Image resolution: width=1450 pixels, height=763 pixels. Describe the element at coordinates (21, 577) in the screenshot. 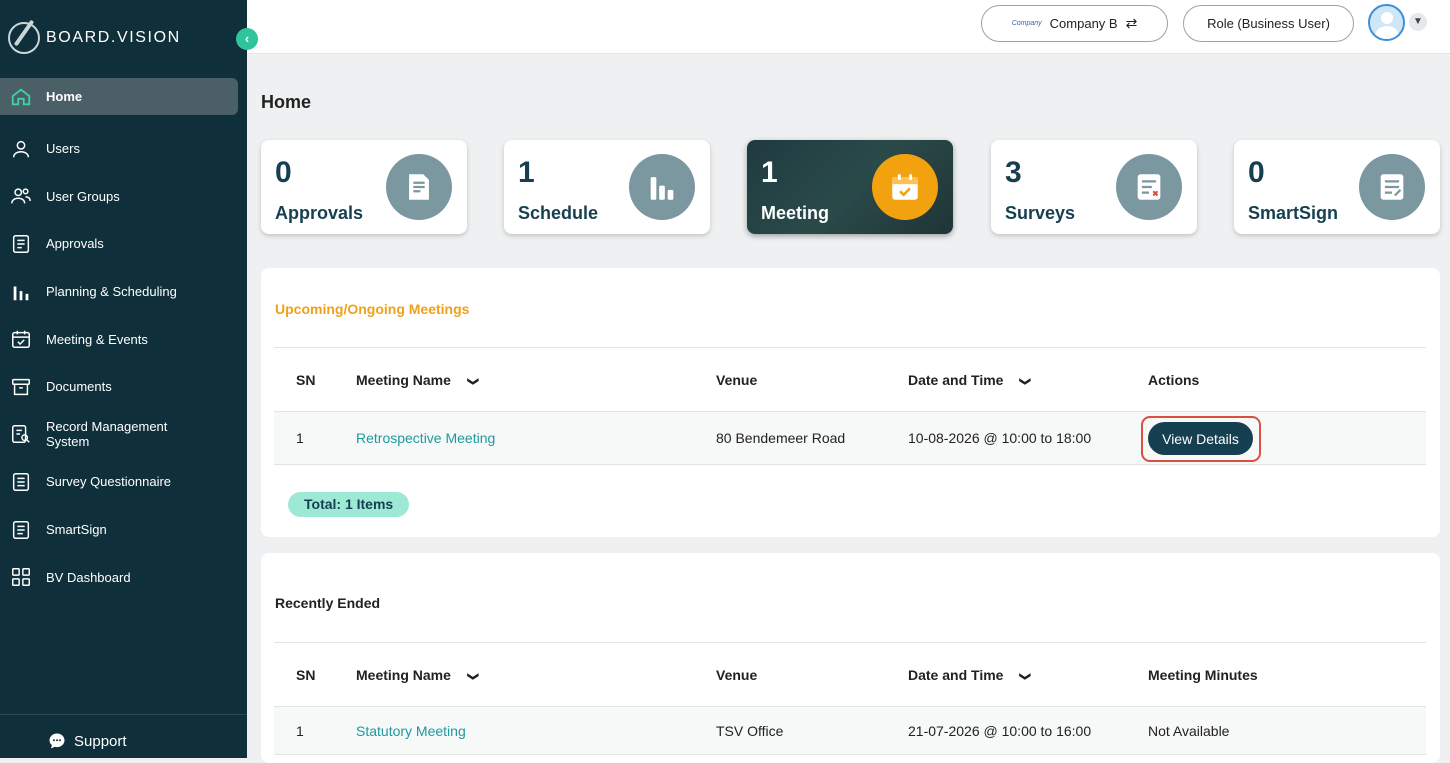

I see `dashboard-grid-icon` at that location.